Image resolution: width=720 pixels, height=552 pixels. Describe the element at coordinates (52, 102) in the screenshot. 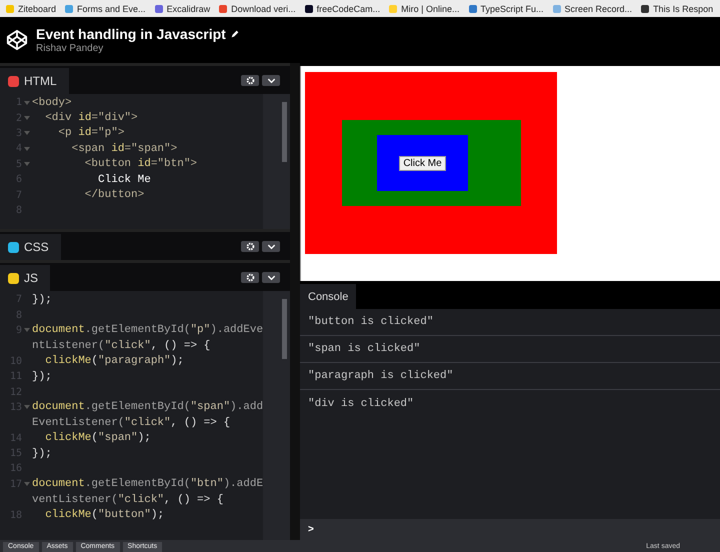

I see `code-line: <body>` at that location.